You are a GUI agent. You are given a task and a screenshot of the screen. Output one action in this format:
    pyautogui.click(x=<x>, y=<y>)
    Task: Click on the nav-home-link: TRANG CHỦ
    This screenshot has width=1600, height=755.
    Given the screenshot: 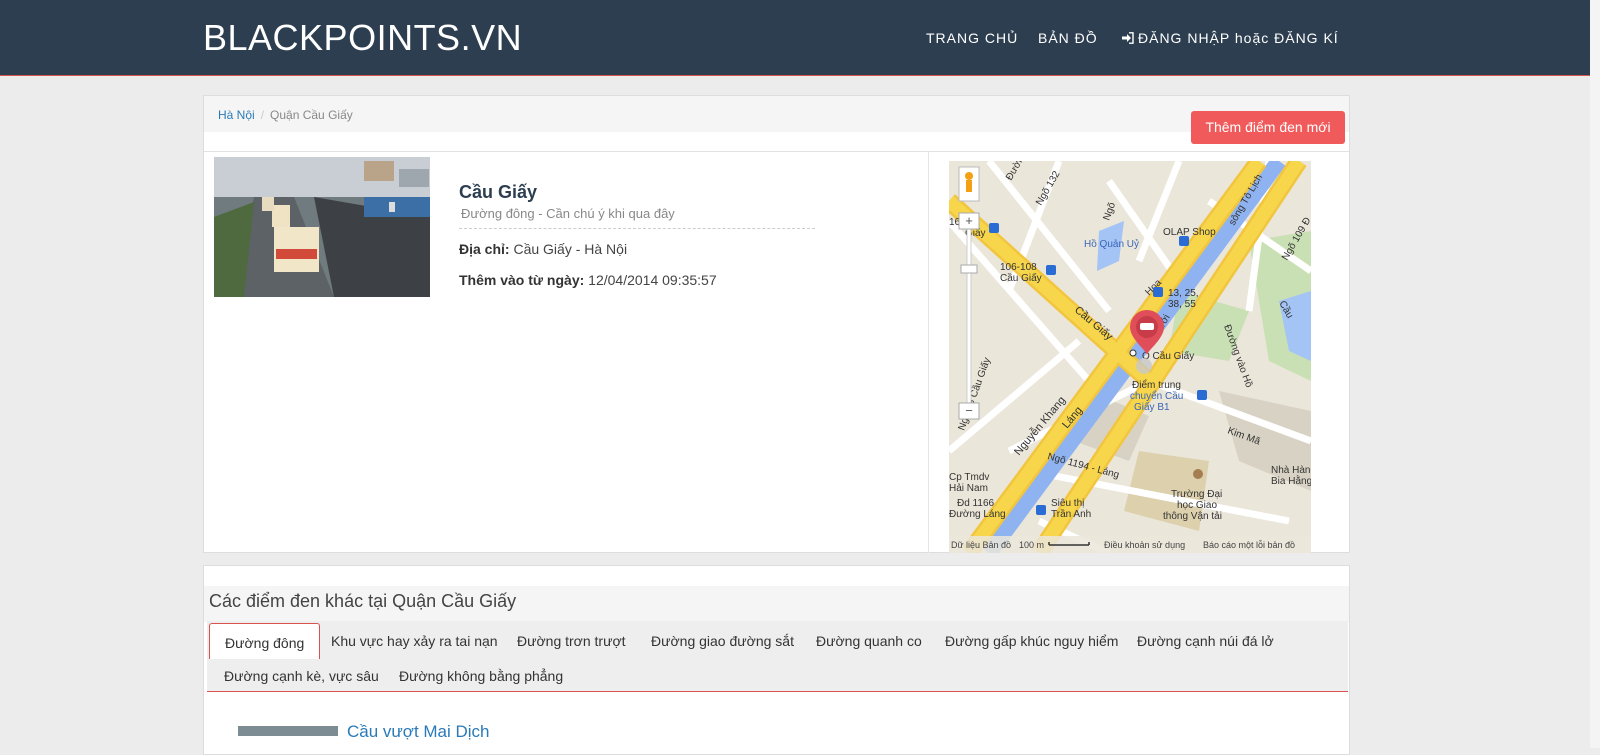 What is the action you would take?
    pyautogui.click(x=972, y=38)
    